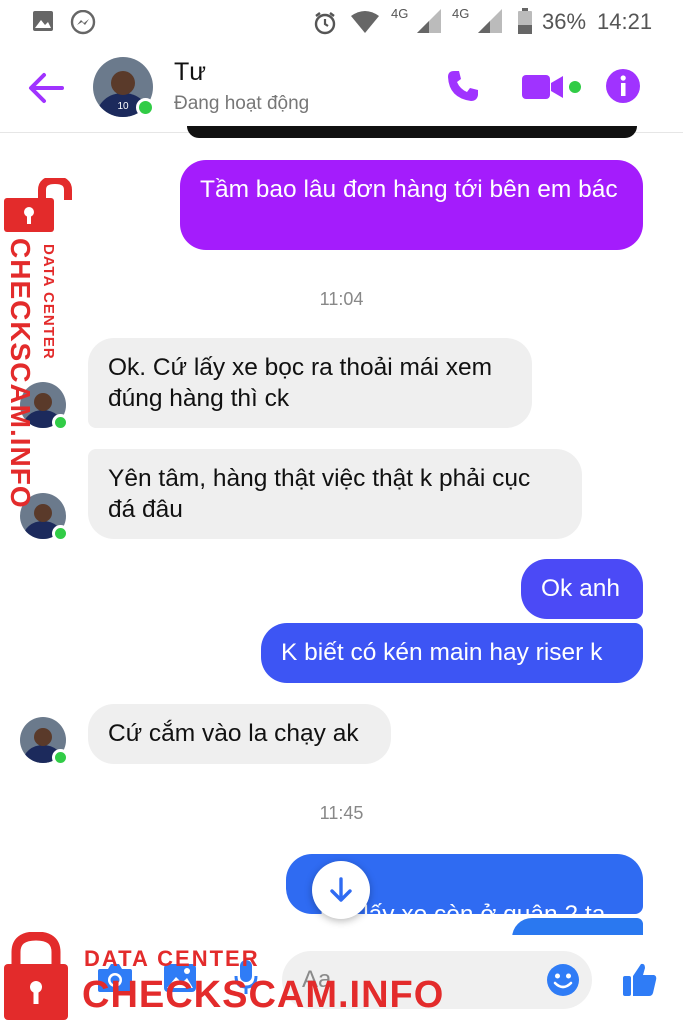  What do you see at coordinates (463, 86) in the screenshot?
I see `phone-icon` at bounding box center [463, 86].